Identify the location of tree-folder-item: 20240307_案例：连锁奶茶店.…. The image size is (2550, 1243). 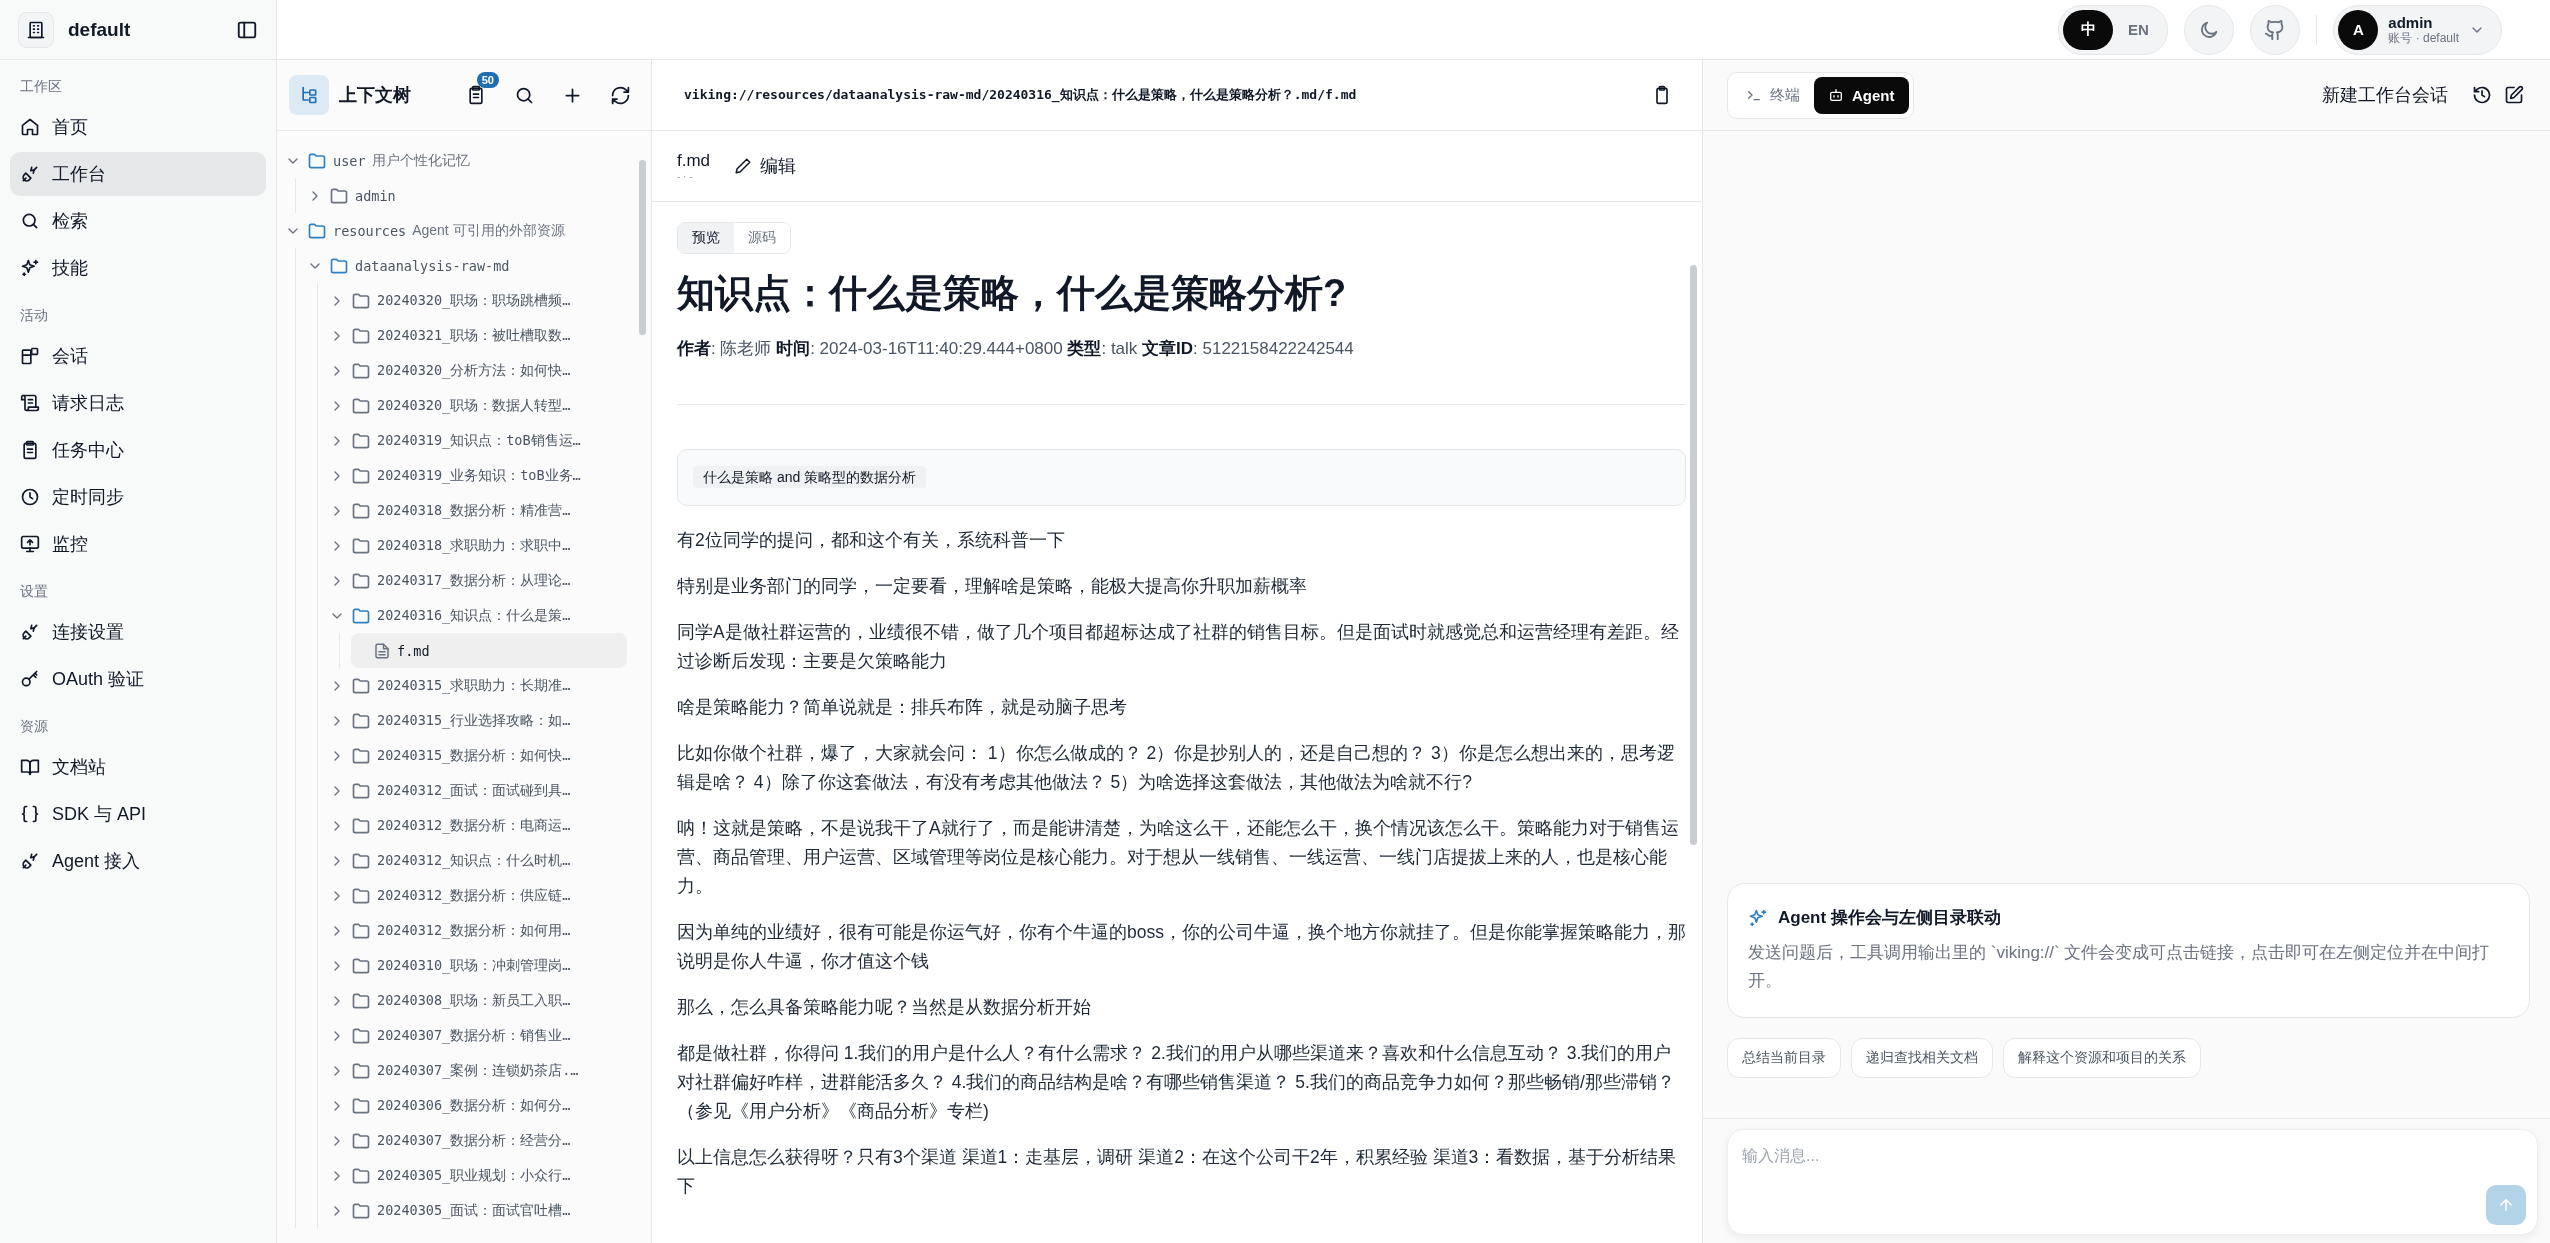
(478, 1070).